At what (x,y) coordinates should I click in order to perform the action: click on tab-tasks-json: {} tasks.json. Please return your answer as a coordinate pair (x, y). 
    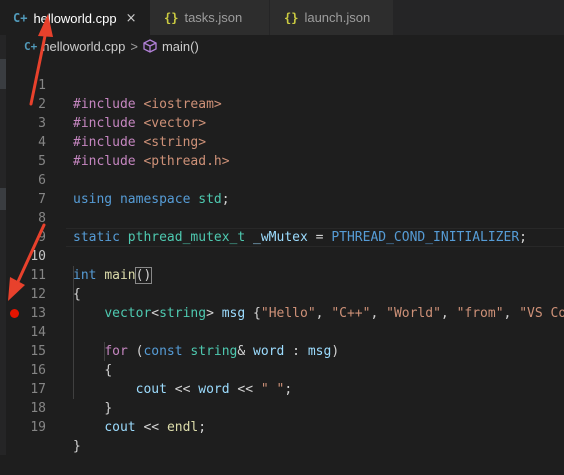
    Looking at the image, I should click on (210, 17).